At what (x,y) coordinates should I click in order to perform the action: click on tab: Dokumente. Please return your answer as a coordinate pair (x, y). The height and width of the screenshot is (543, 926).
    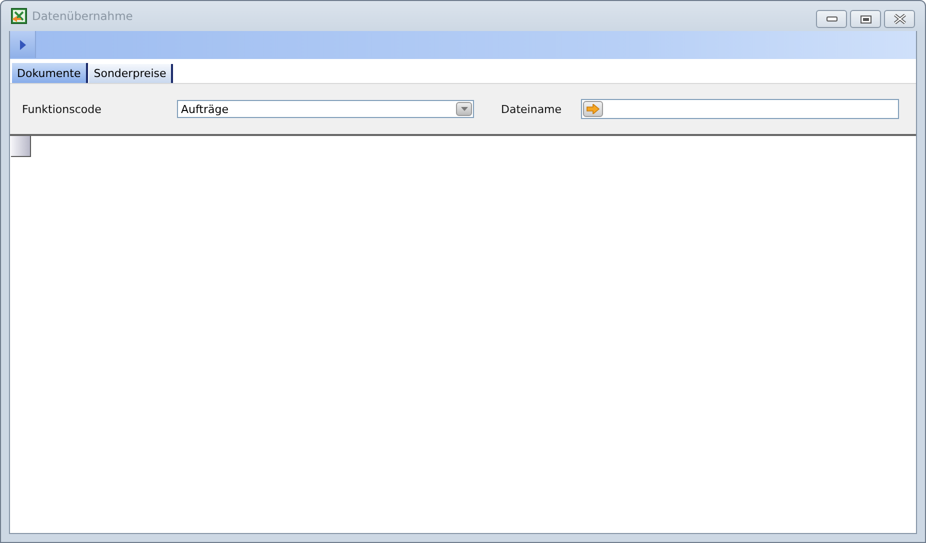
    Looking at the image, I should click on (50, 73).